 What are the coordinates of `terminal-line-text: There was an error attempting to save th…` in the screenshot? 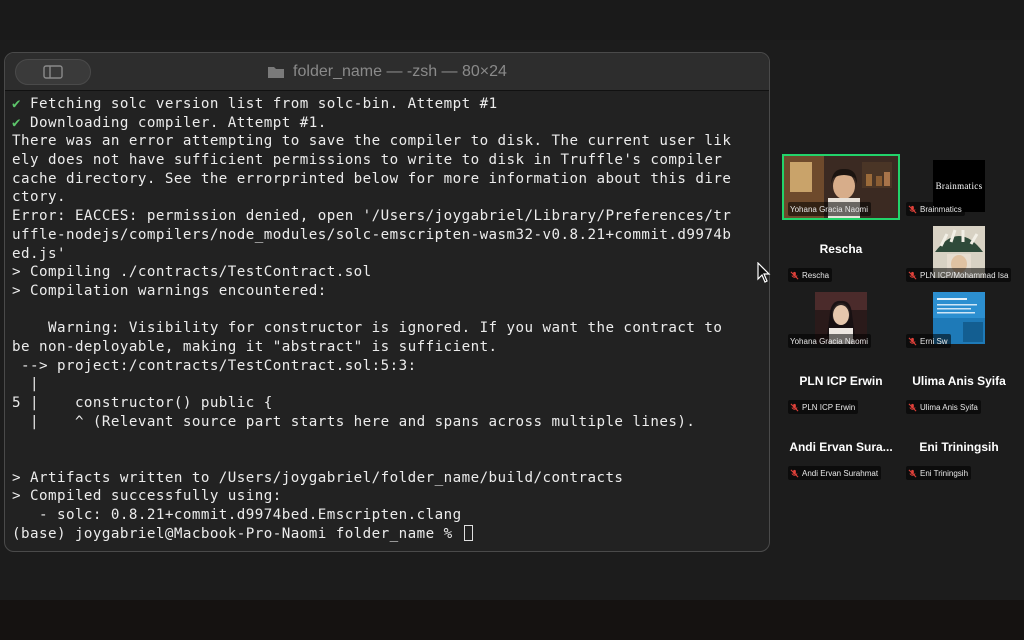 It's located at (372, 141).